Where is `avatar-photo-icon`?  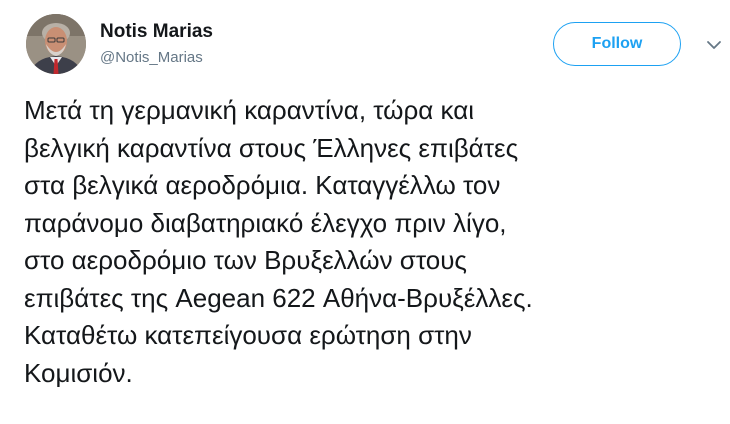 avatar-photo-icon is located at coordinates (56, 44).